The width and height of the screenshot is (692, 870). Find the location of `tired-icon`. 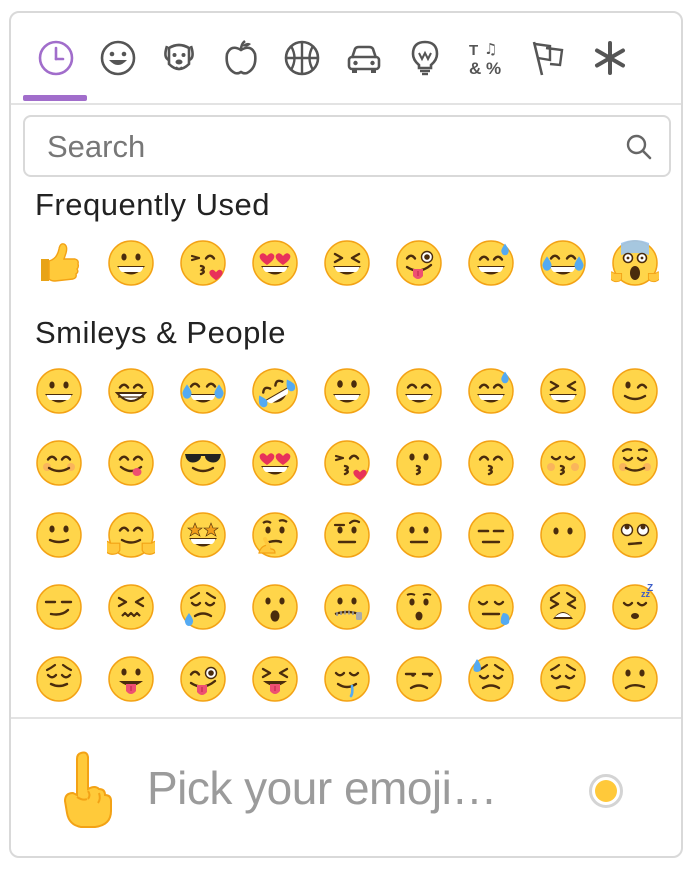

tired-icon is located at coordinates (563, 607).